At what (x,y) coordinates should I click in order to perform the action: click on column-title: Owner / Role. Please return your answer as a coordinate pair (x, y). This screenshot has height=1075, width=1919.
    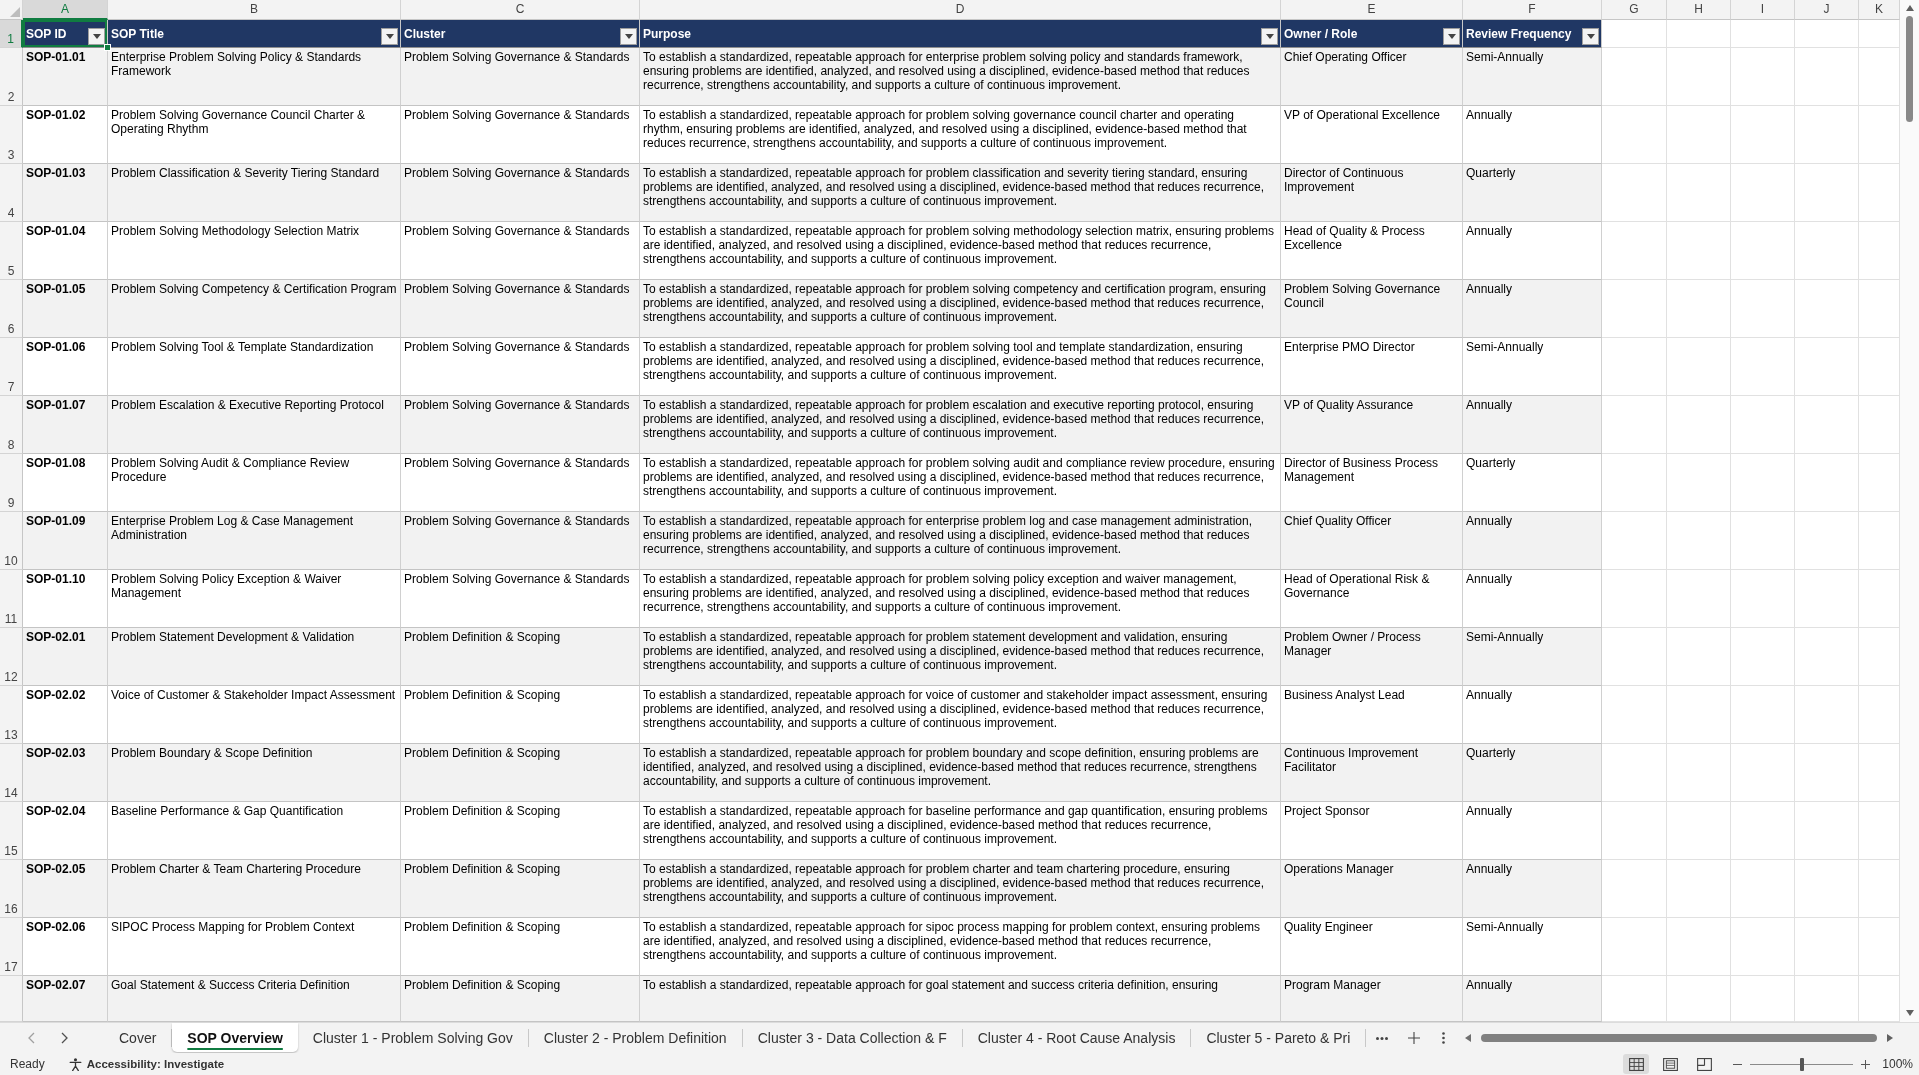
    Looking at the image, I should click on (1321, 33).